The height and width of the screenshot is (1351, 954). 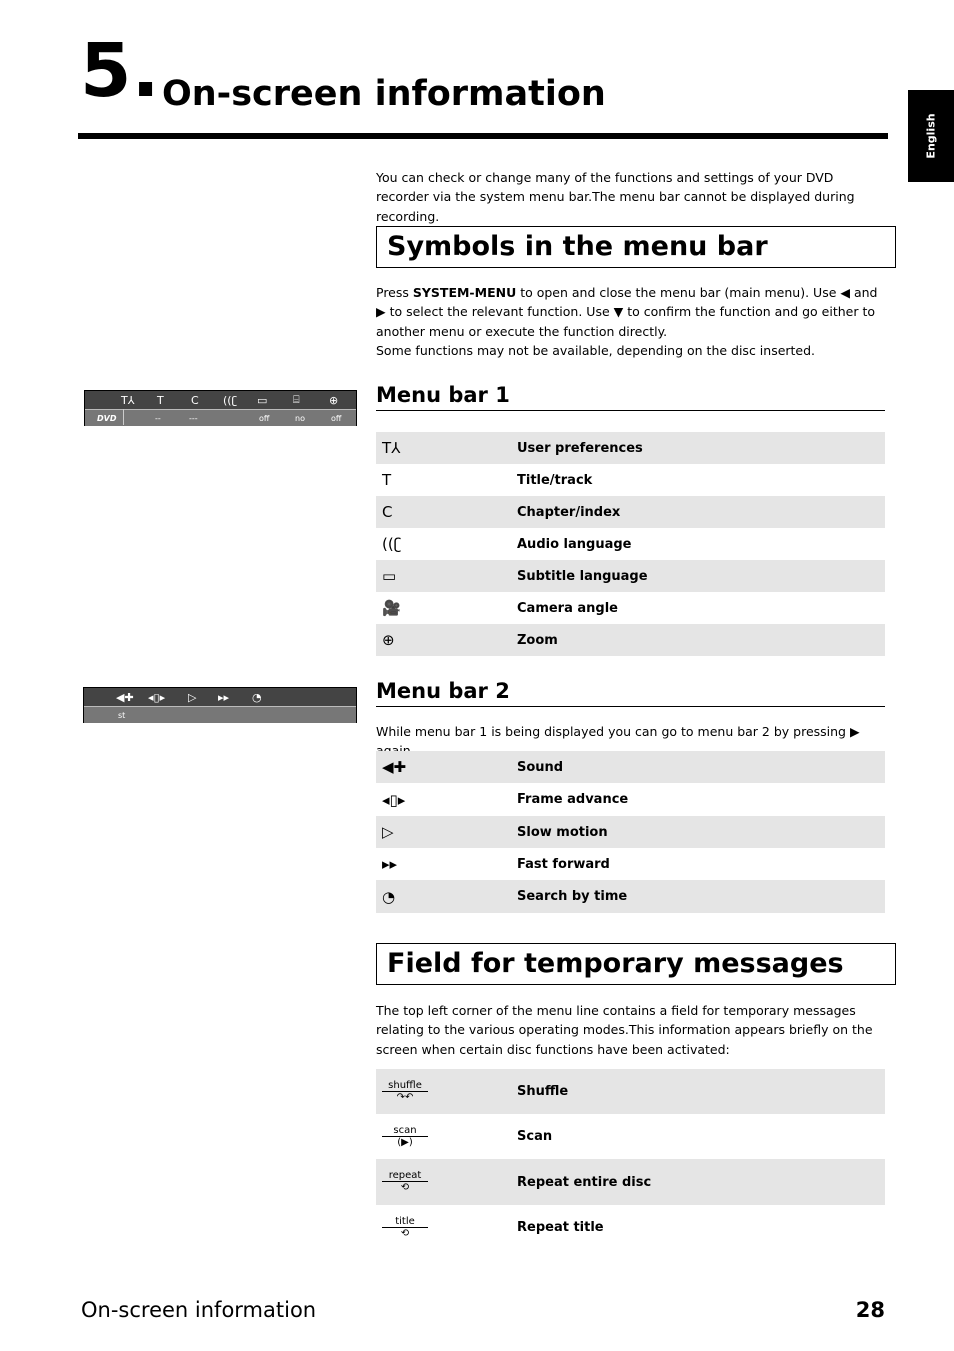 I want to click on table-row: ((ʗ Audio language, so click(x=630, y=544).